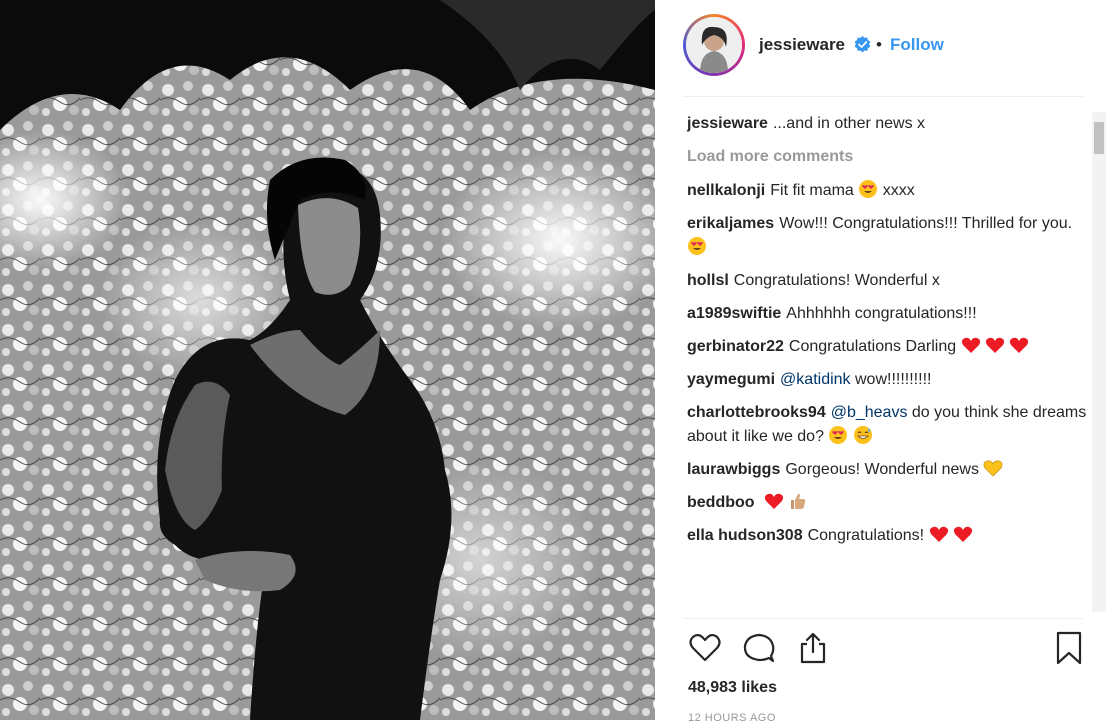 This screenshot has height=724, width=1107. I want to click on action-bar, so click(887, 650).